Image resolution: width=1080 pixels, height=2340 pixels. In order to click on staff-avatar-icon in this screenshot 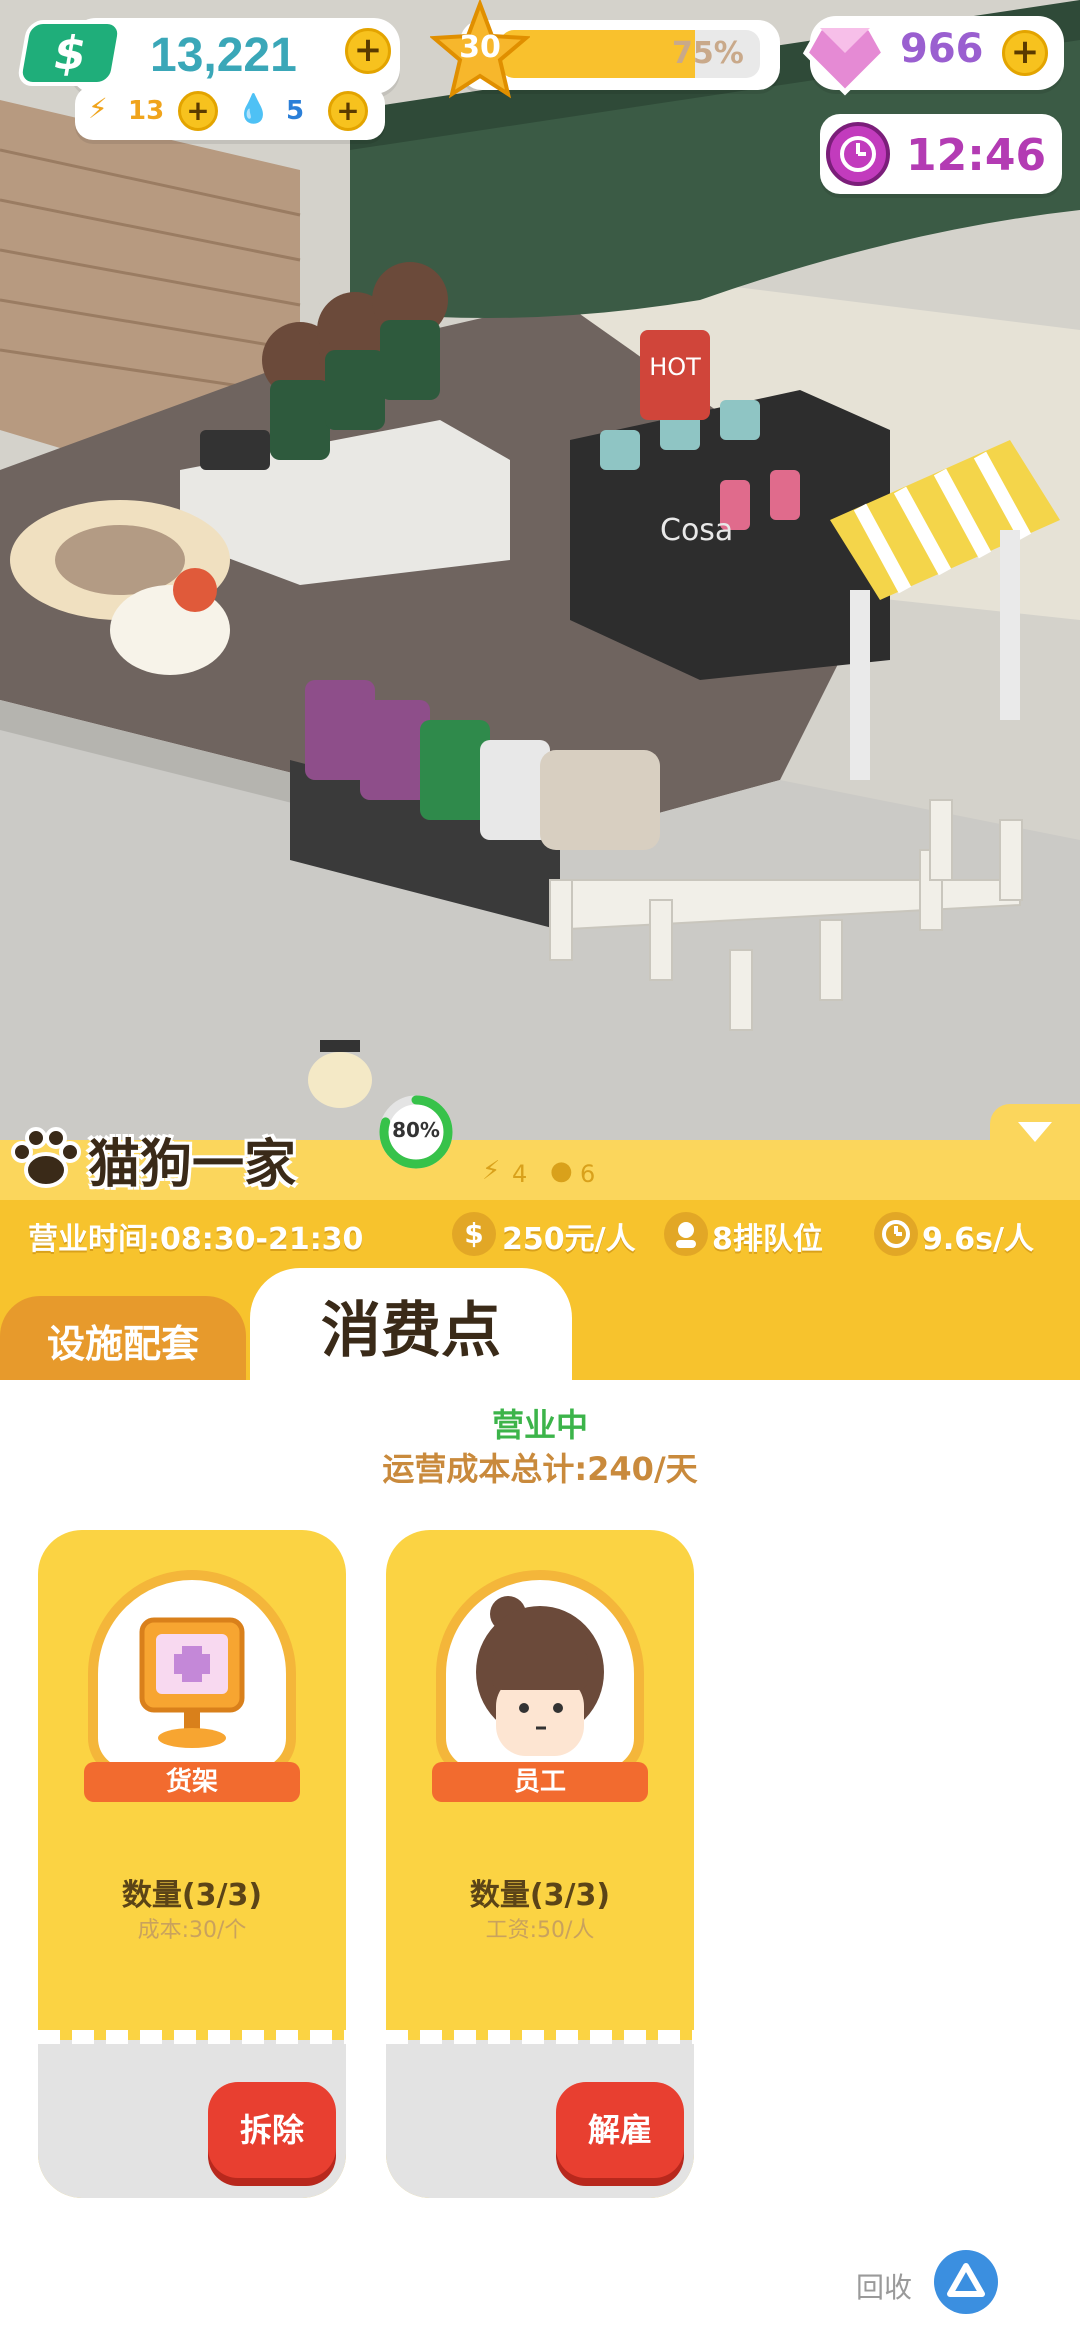, I will do `click(540, 1676)`.